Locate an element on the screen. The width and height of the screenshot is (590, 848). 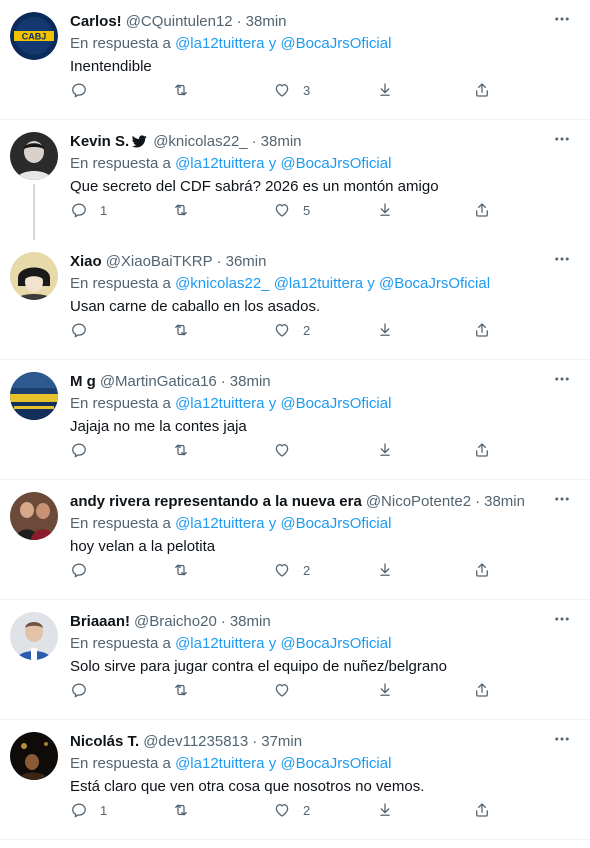
like-button: 5 is located at coordinates (291, 210).